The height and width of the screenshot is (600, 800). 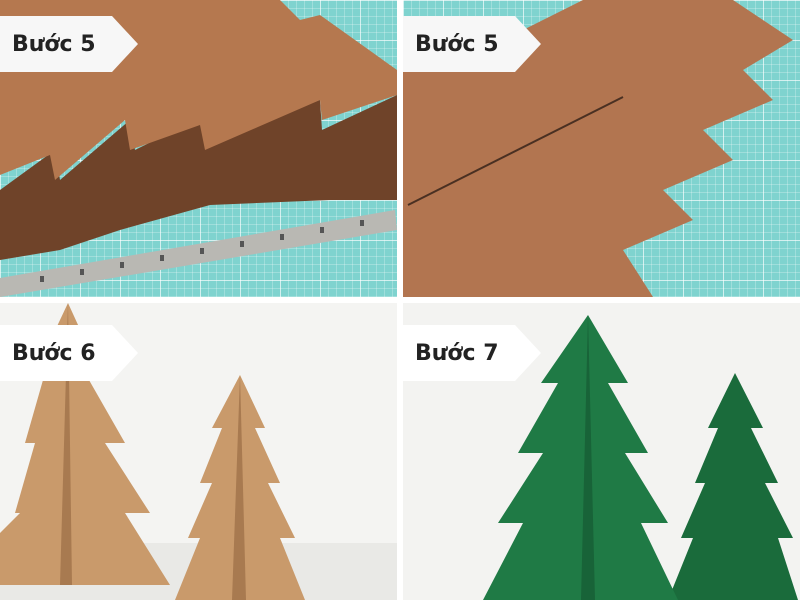 I want to click on step-label: Bước 7, so click(x=472, y=353).